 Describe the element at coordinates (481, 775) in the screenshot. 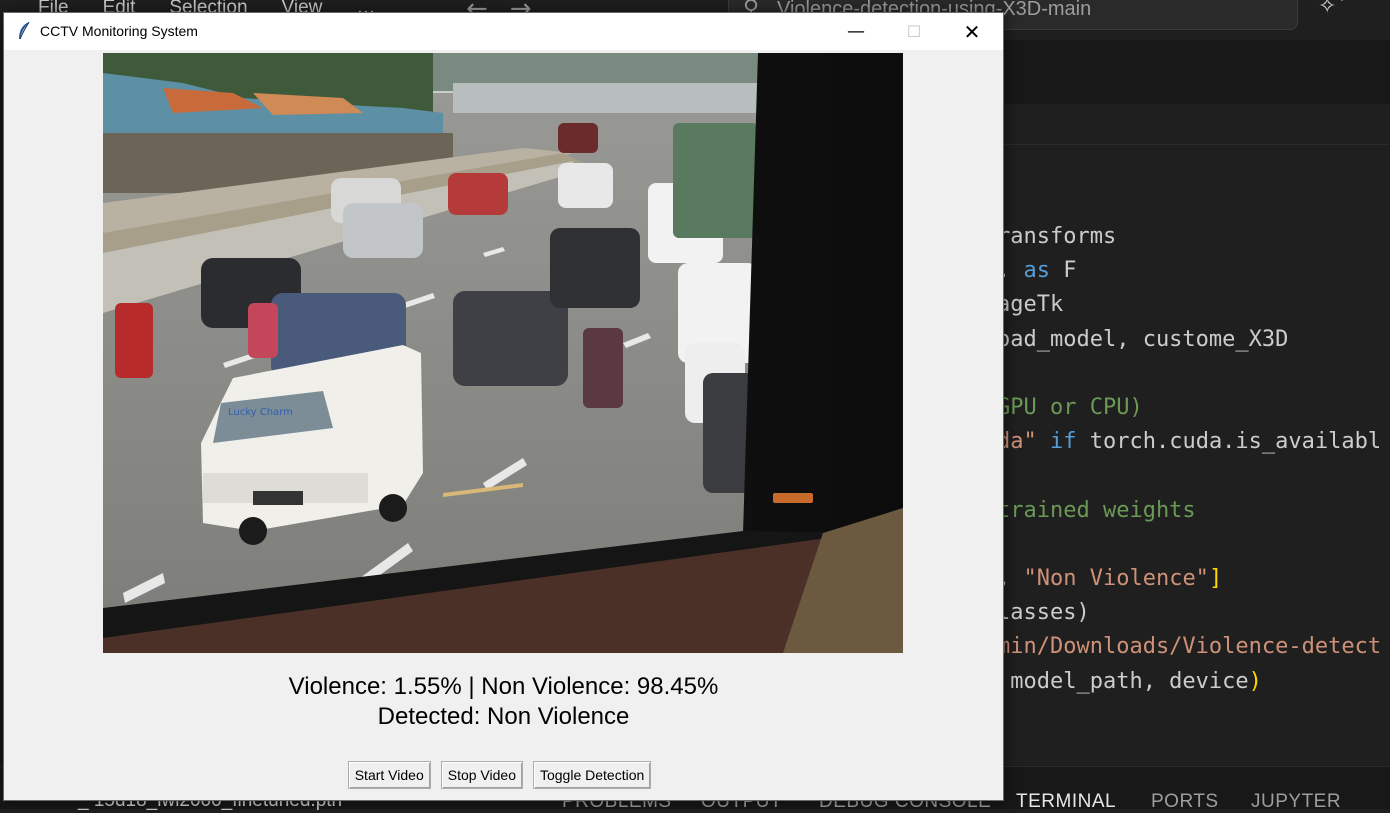

I see `stop-video-button: Stop Video` at that location.